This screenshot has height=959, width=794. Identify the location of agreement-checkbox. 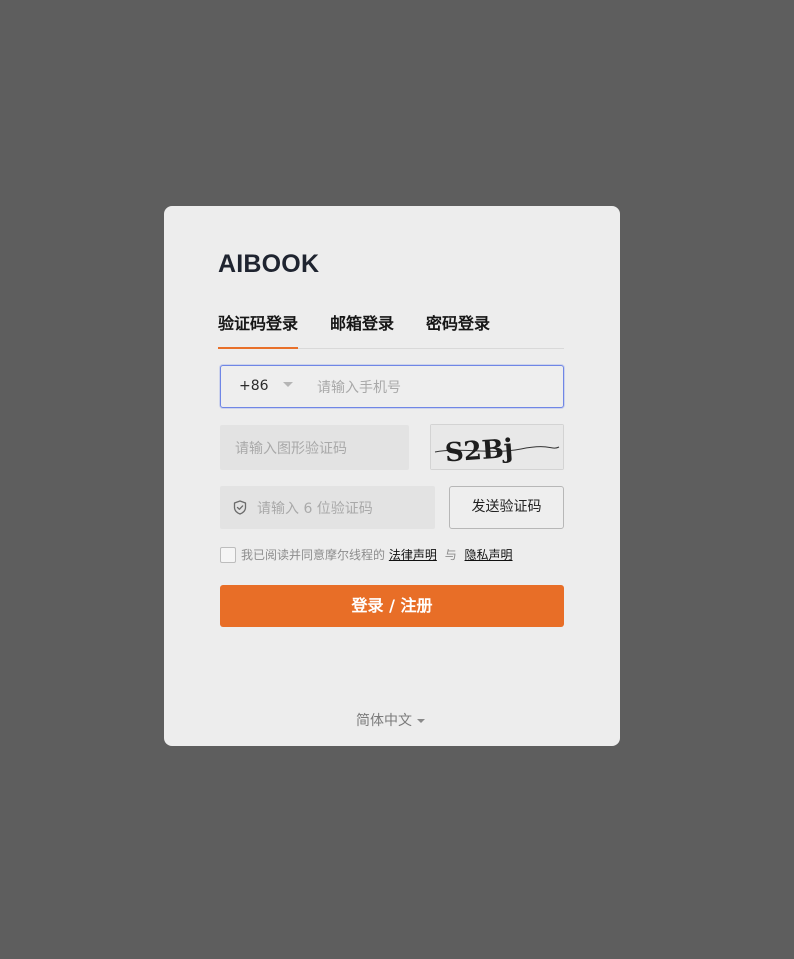
(228, 555).